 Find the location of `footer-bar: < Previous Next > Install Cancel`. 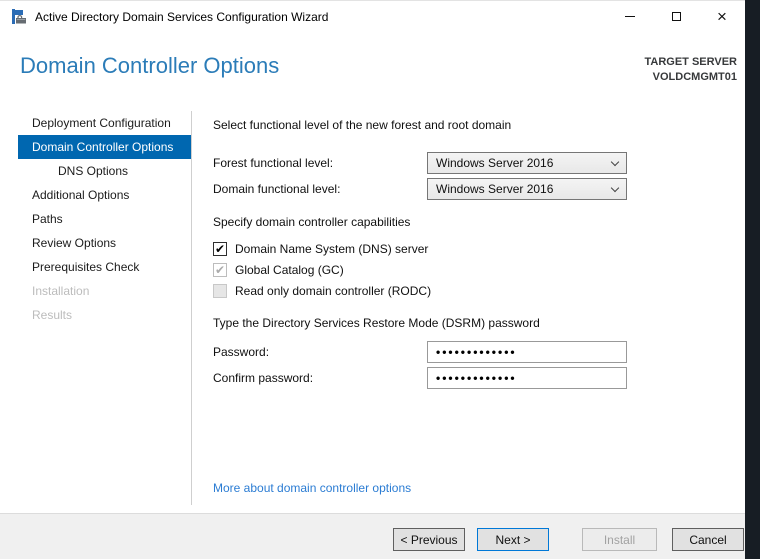

footer-bar: < Previous Next > Install Cancel is located at coordinates (372, 536).